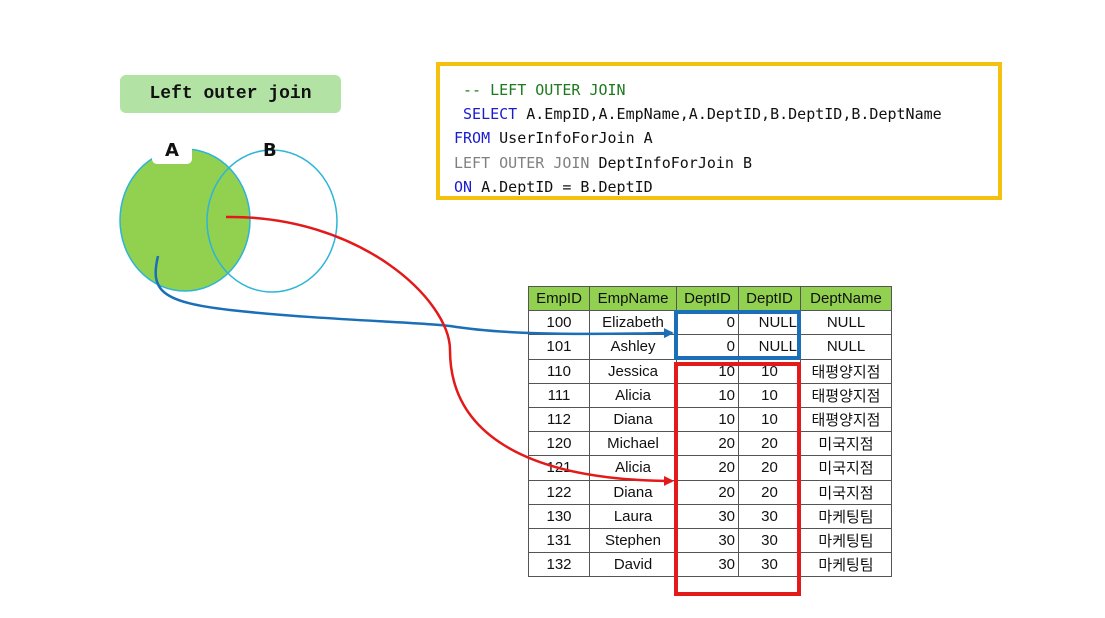 The width and height of the screenshot is (1105, 618). What do you see at coordinates (414, 297) in the screenshot?
I see `unmatched-arrow` at bounding box center [414, 297].